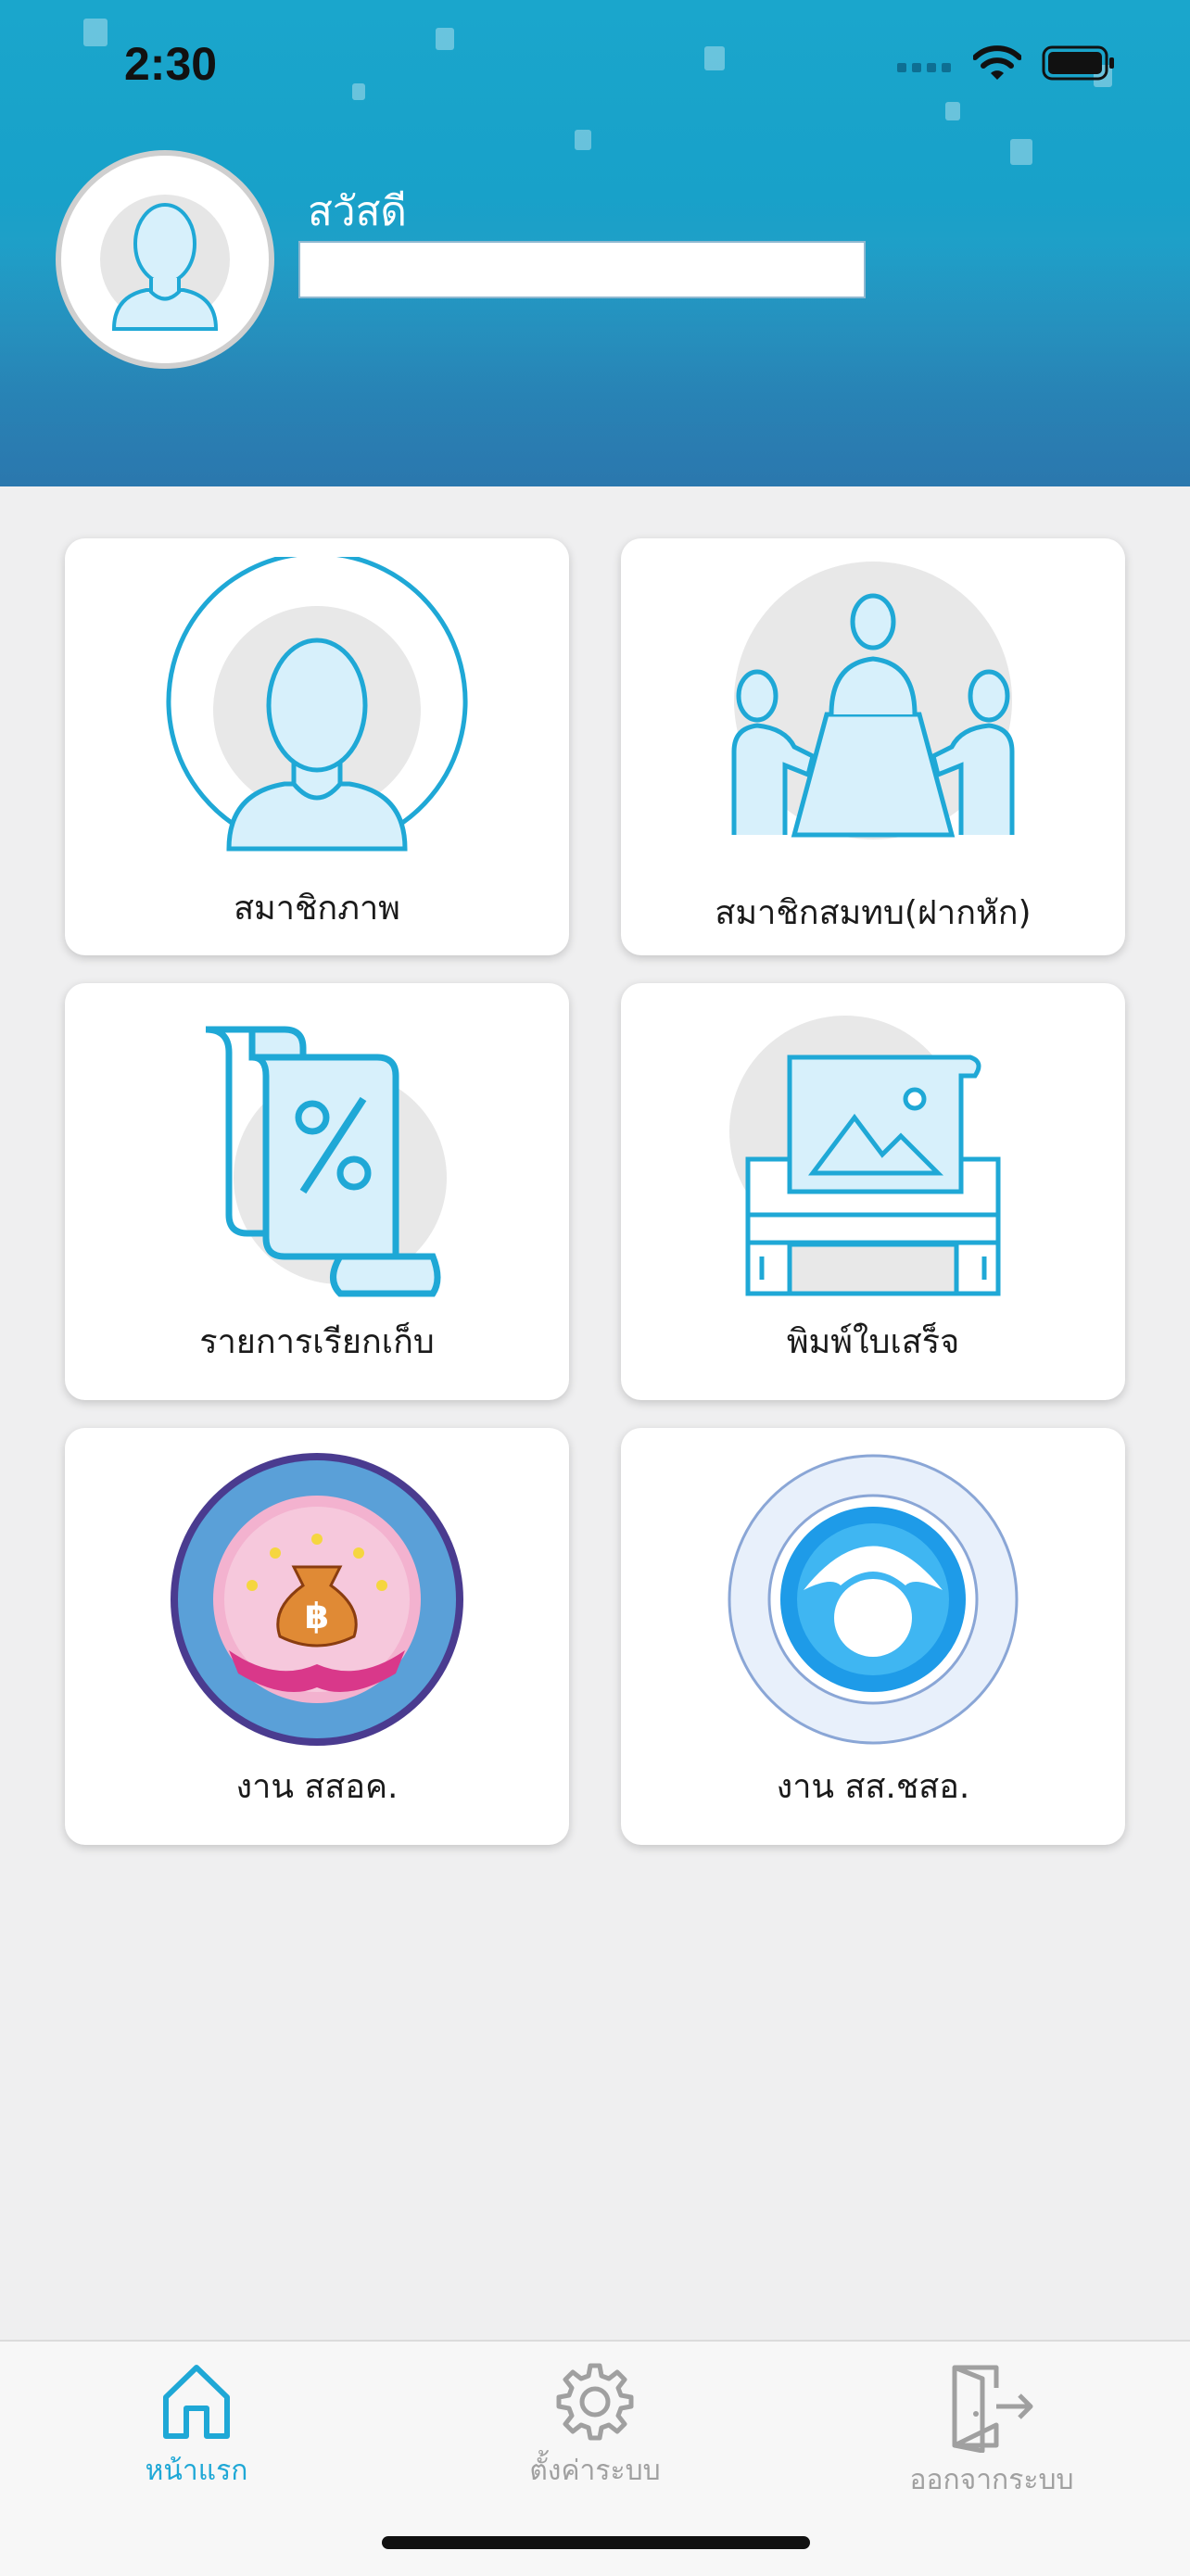 The width and height of the screenshot is (1190, 2576). I want to click on home-indicator, so click(596, 2542).